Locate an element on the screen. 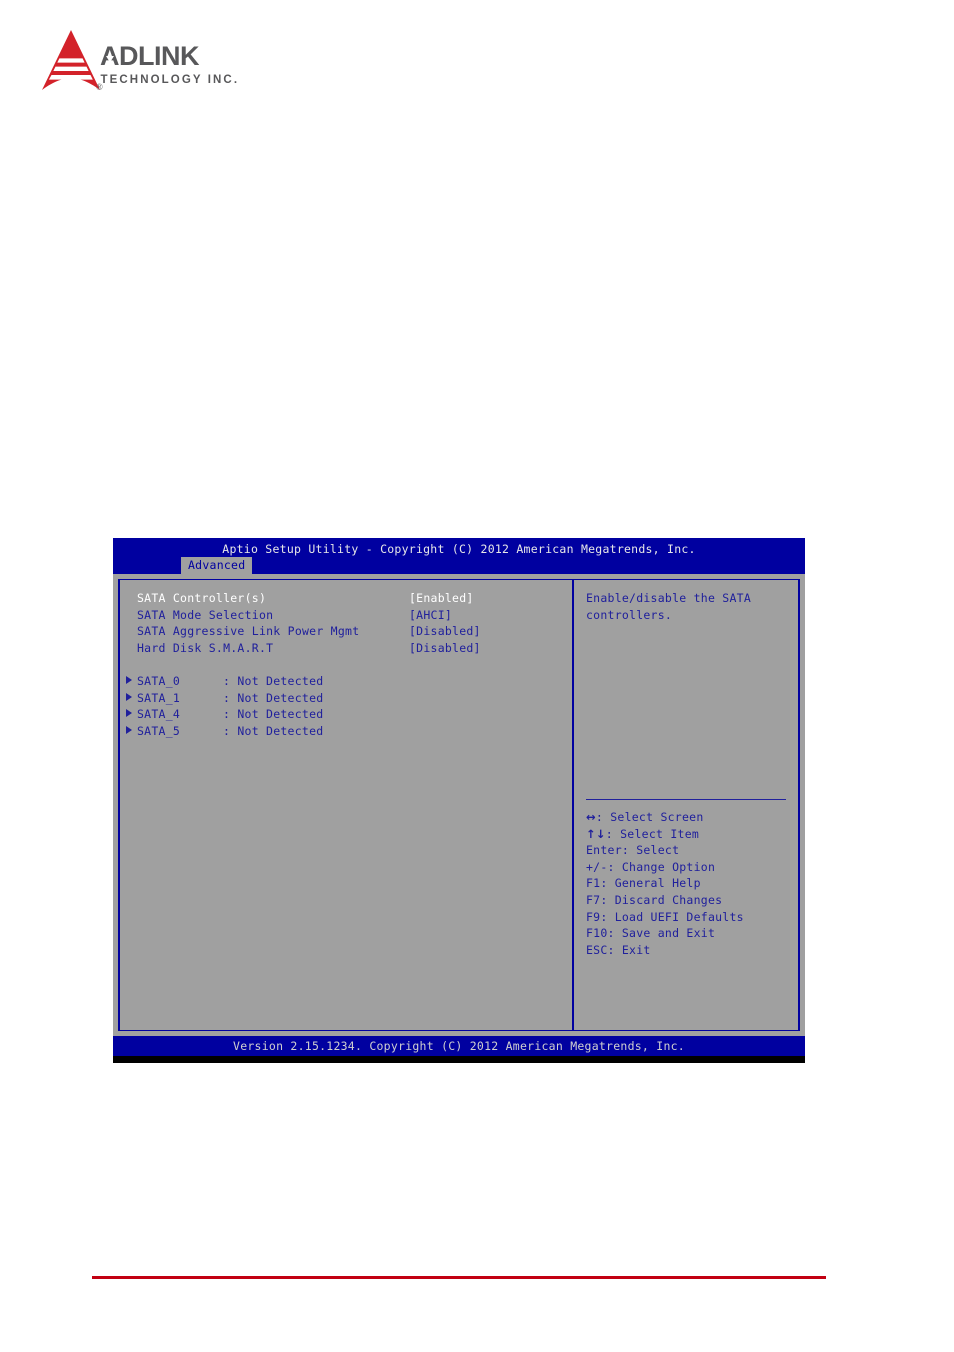 This screenshot has height=1352, width=954. help-line: Enable/disable the SATA is located at coordinates (668, 598).